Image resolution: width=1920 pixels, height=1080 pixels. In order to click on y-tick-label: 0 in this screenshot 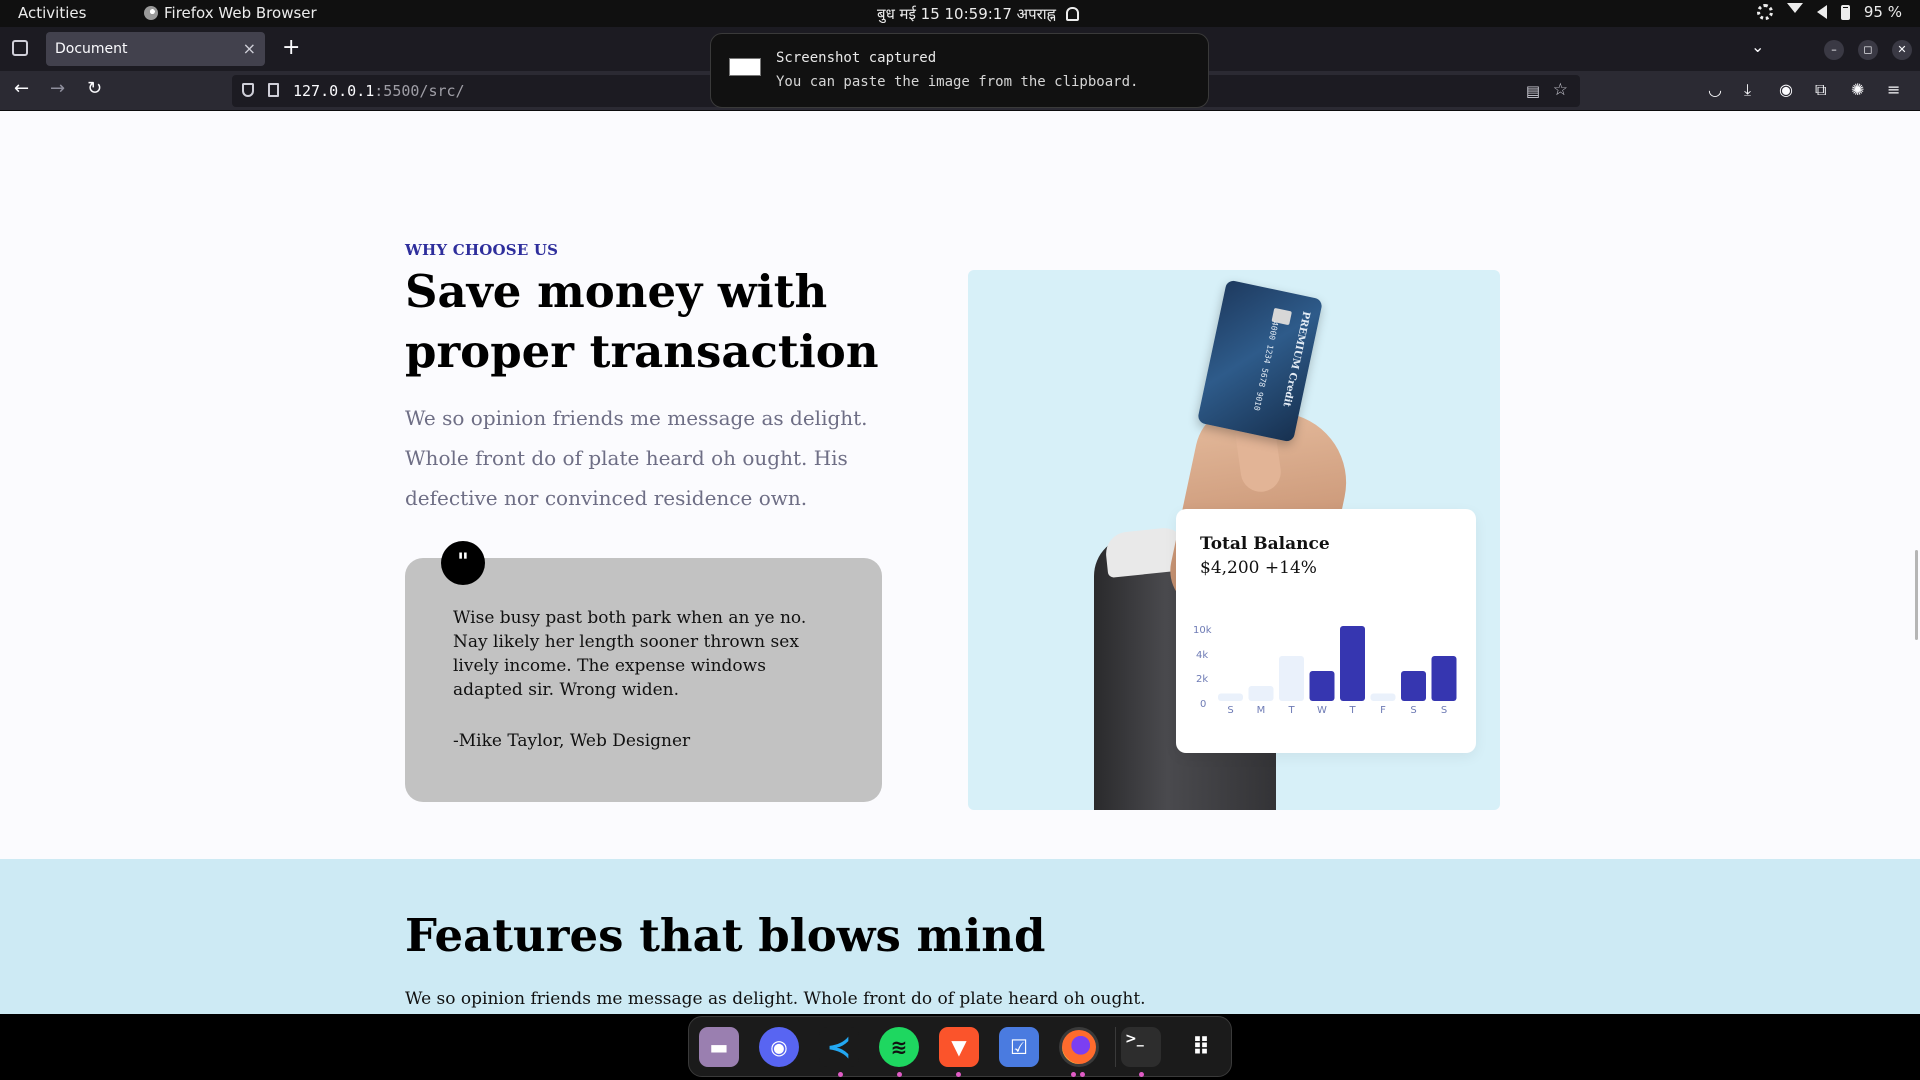, I will do `click(1203, 704)`.